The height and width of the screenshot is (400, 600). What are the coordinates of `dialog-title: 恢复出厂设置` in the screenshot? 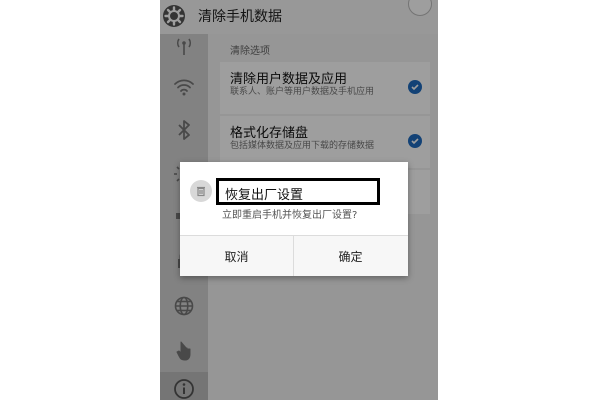 It's located at (264, 195).